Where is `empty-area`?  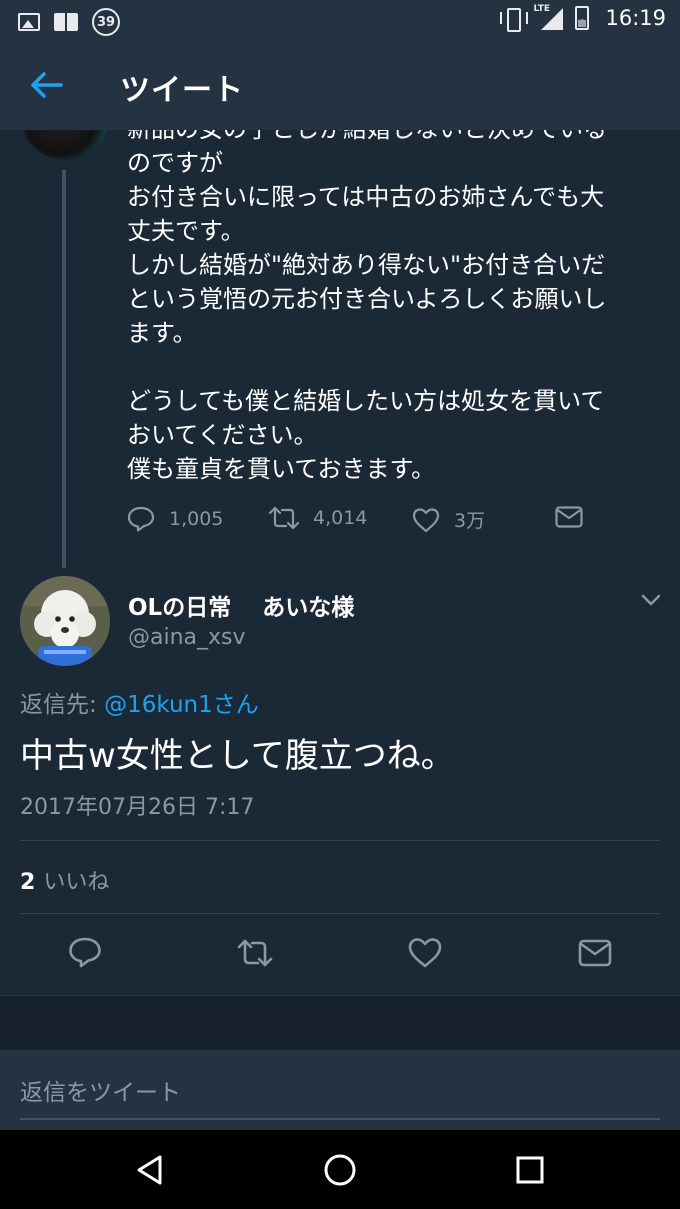
empty-area is located at coordinates (340, 1022).